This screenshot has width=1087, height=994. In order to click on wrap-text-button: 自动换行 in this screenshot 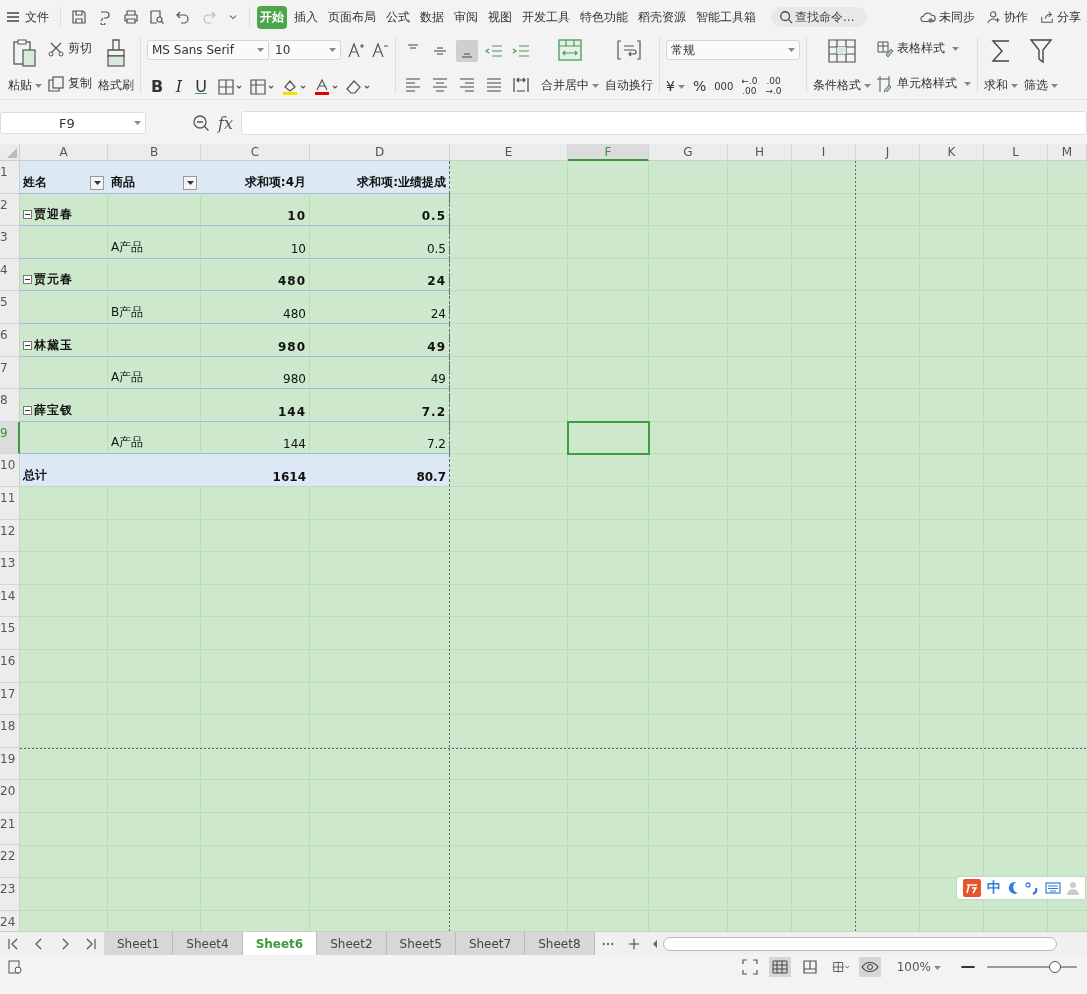, I will do `click(629, 66)`.